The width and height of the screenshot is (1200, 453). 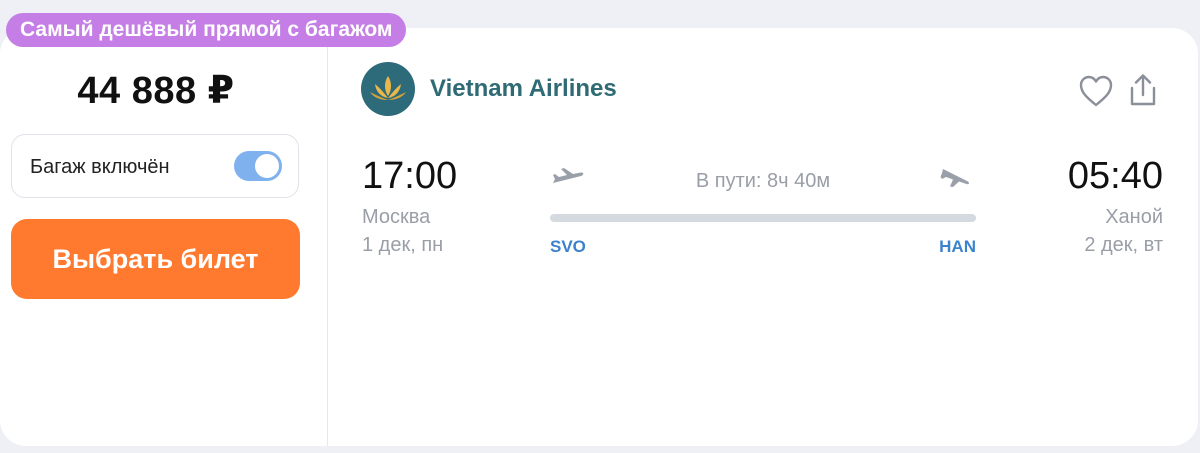 What do you see at coordinates (403, 245) in the screenshot?
I see `departure-date: 1 дек, пн` at bounding box center [403, 245].